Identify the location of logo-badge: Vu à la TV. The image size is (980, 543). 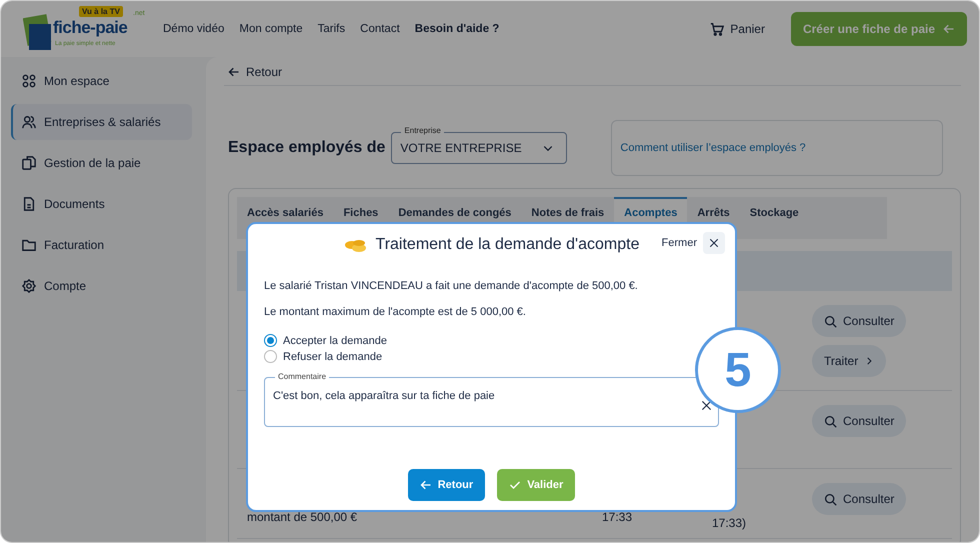
(101, 11).